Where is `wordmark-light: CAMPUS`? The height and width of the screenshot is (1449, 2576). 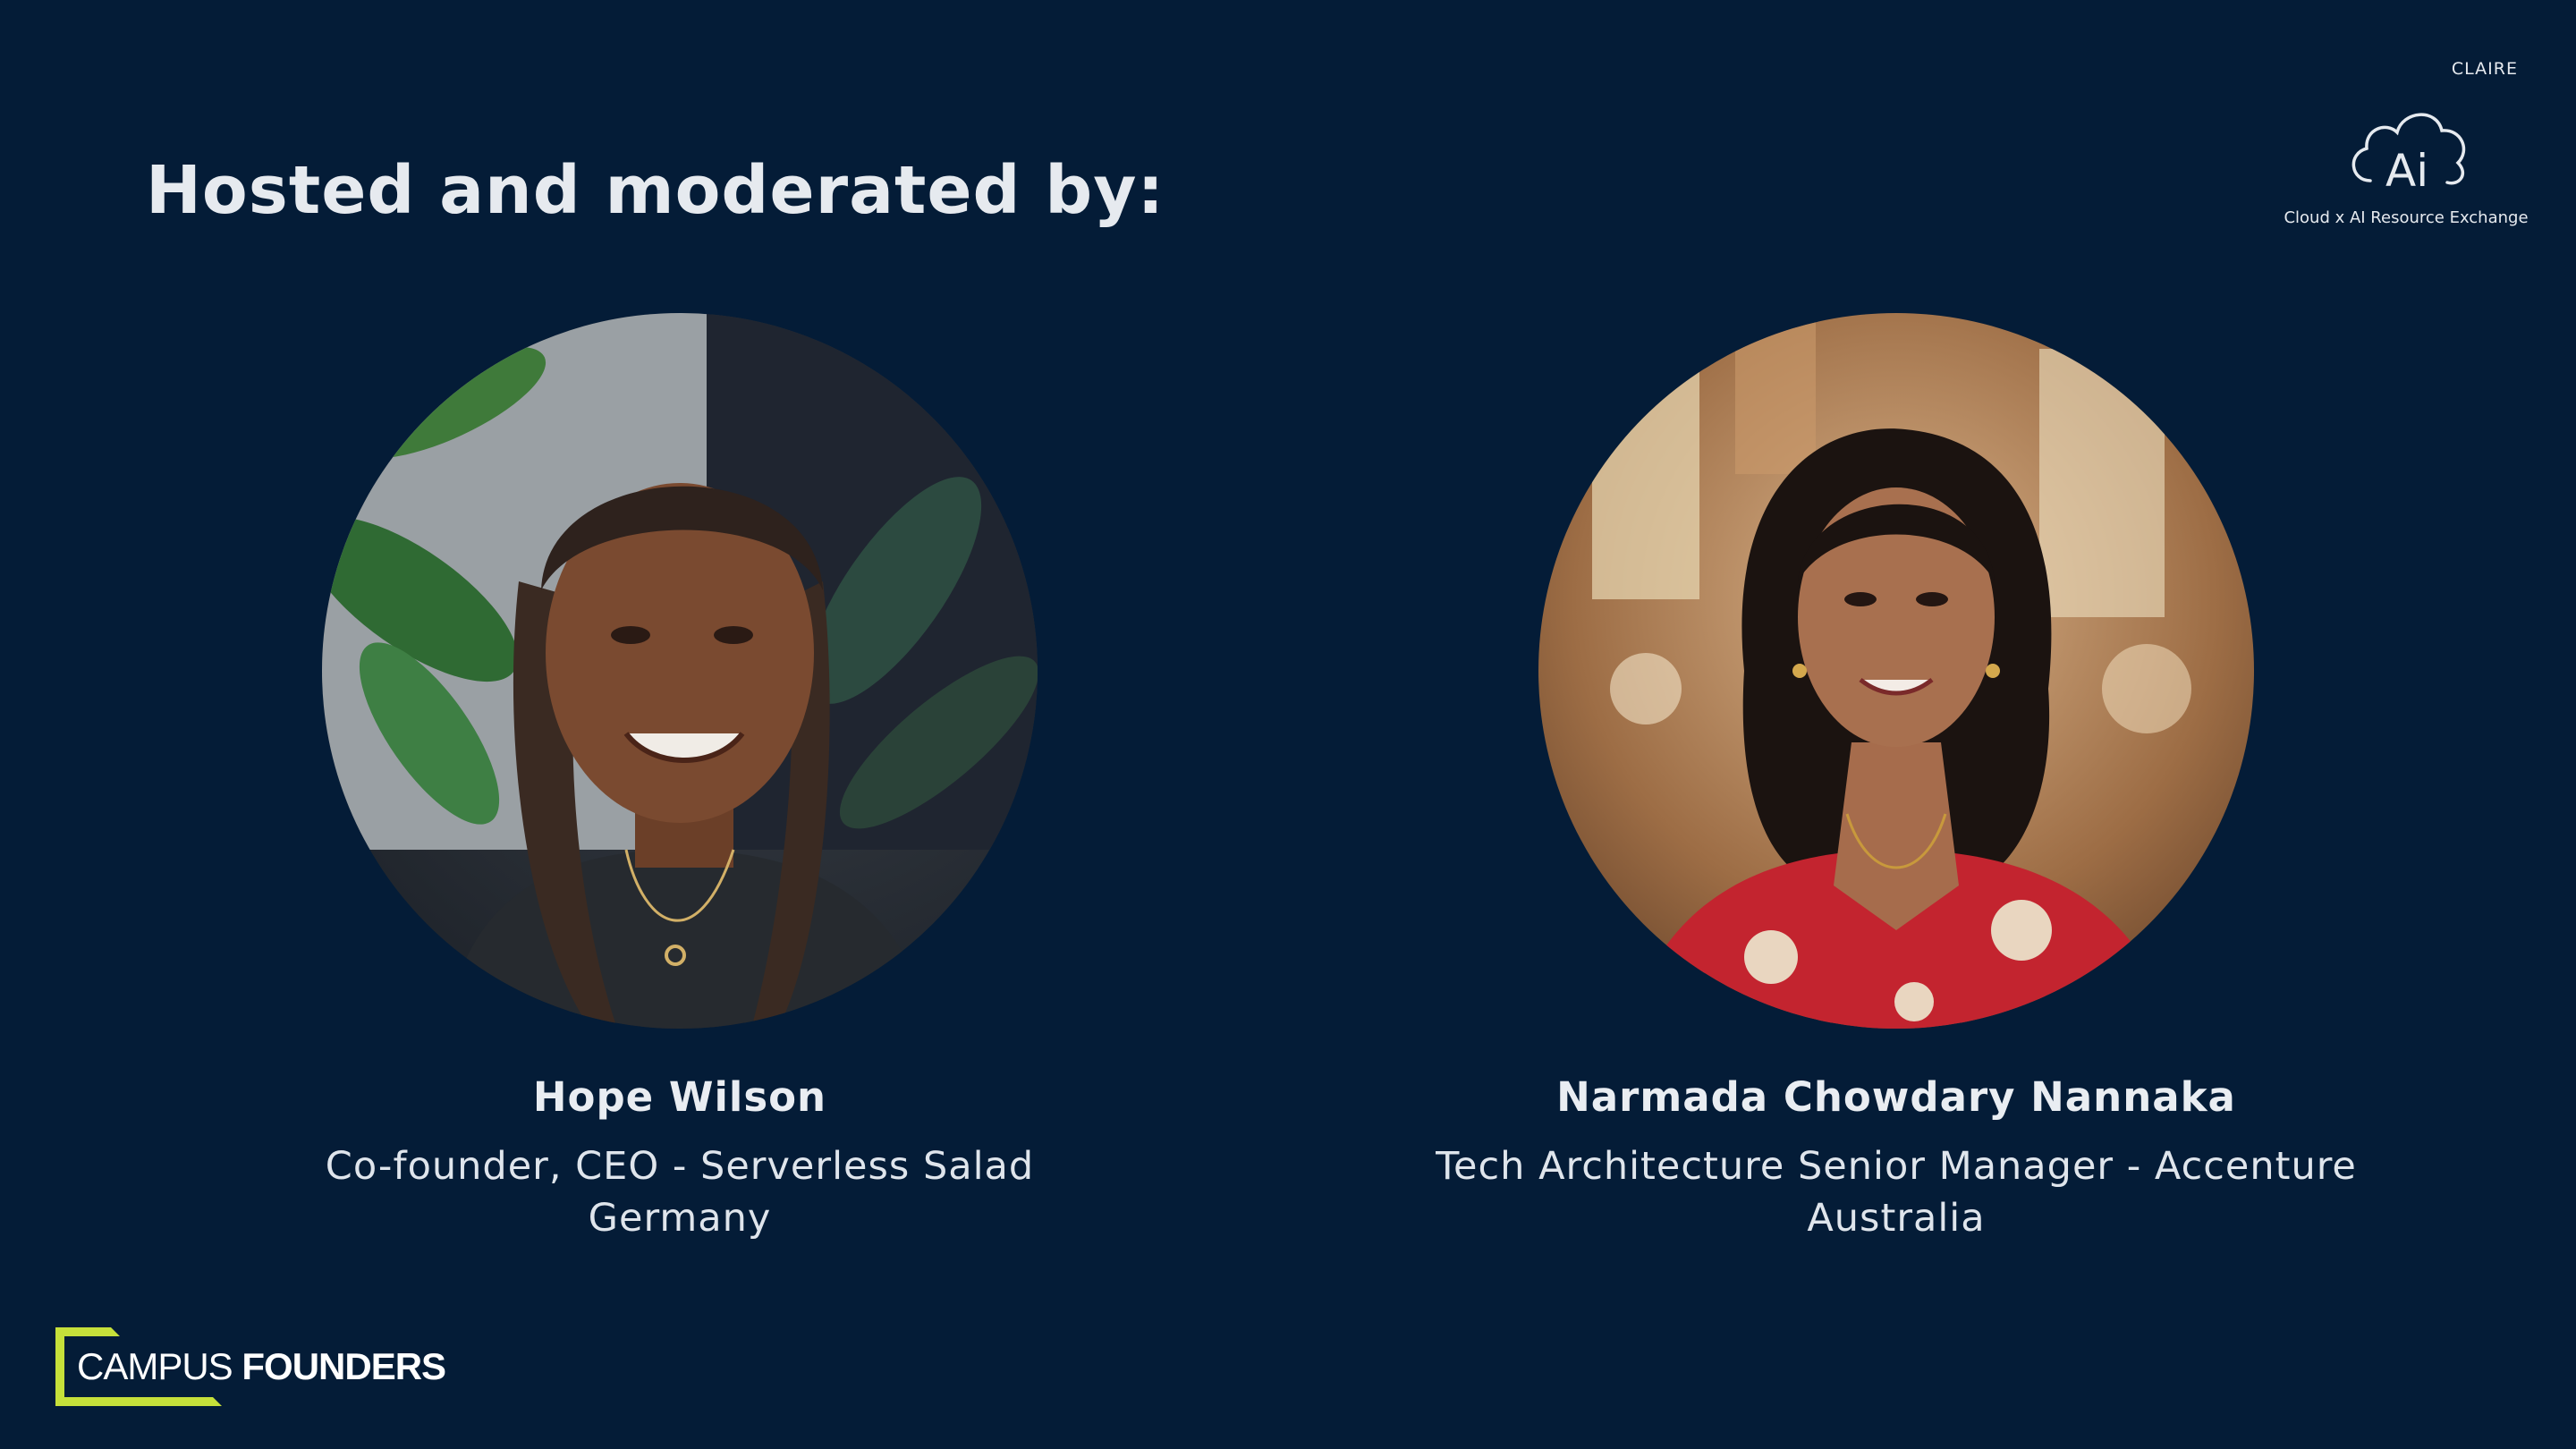 wordmark-light: CAMPUS is located at coordinates (155, 1366).